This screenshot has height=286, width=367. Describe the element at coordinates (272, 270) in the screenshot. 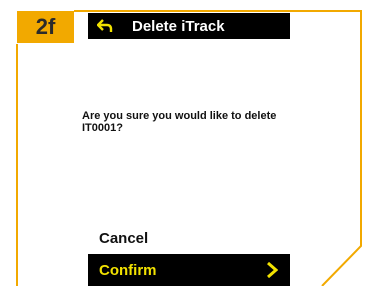

I see `chevron-right-icon` at that location.